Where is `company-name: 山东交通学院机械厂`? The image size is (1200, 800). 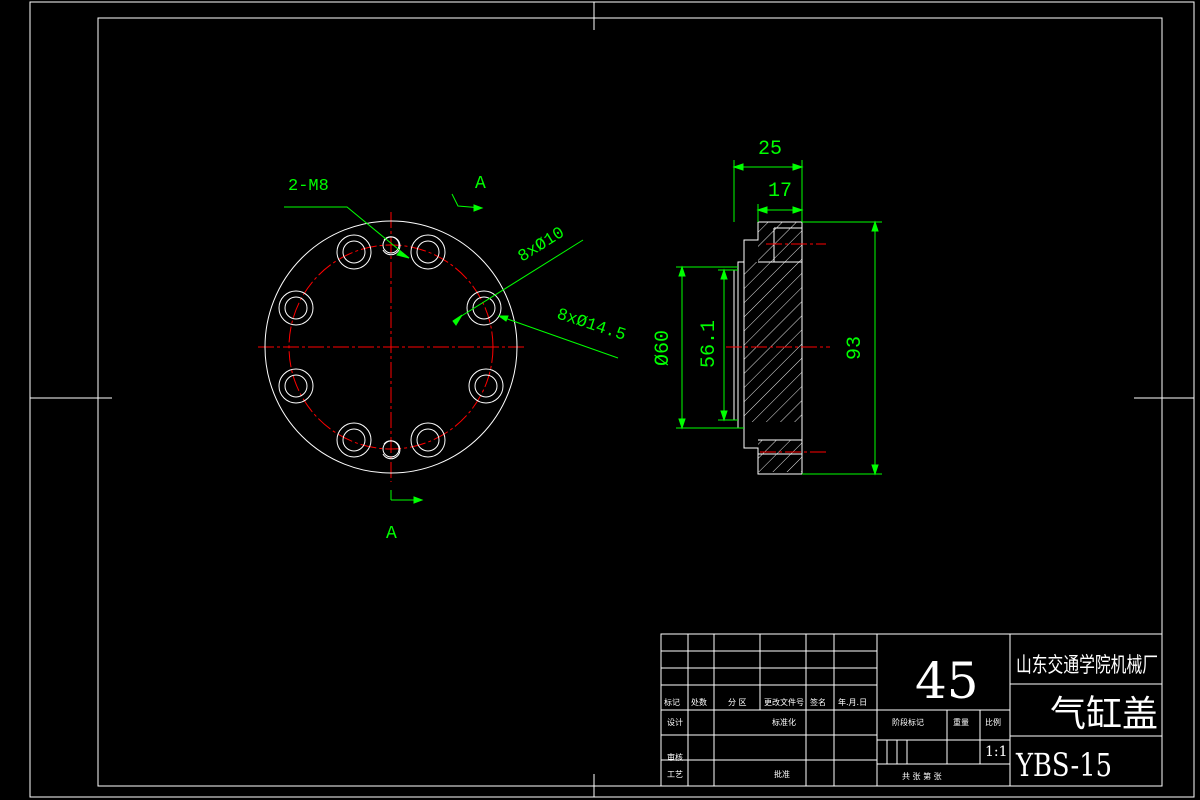 company-name: 山东交通学院机械厂 is located at coordinates (1087, 665).